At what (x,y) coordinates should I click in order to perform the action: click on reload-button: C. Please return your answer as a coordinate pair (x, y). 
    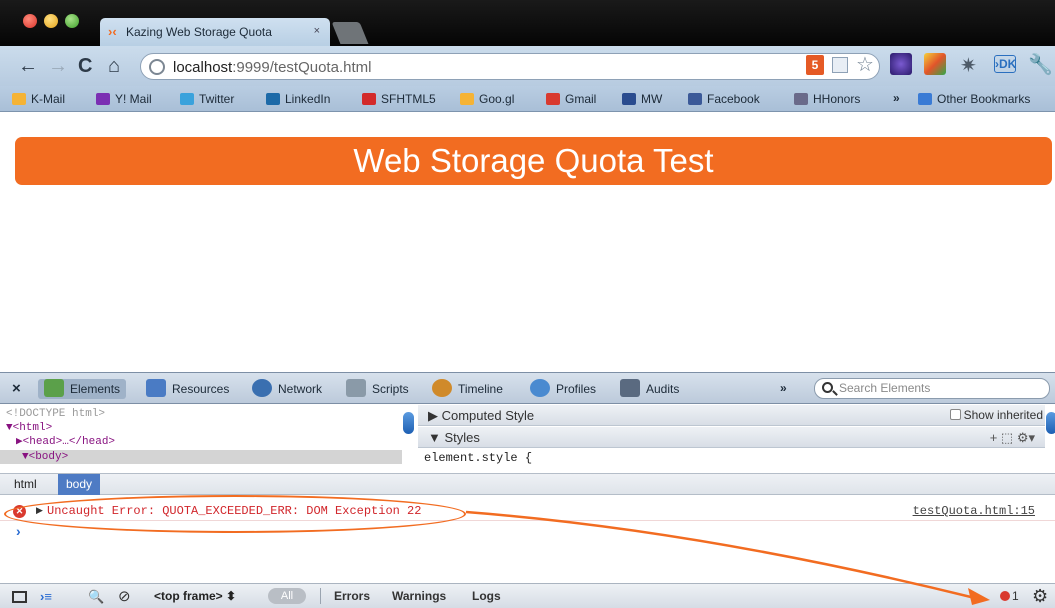
    Looking at the image, I should click on (85, 66).